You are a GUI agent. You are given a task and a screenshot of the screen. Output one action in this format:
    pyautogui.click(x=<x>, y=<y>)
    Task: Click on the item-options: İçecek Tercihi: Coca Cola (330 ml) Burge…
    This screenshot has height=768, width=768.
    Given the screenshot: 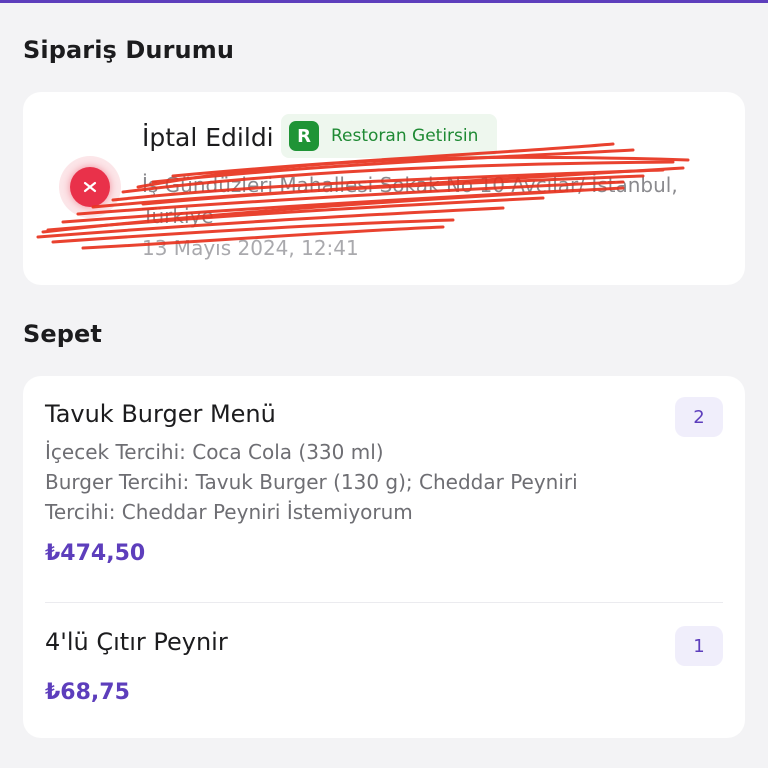 What is the action you would take?
    pyautogui.click(x=384, y=482)
    